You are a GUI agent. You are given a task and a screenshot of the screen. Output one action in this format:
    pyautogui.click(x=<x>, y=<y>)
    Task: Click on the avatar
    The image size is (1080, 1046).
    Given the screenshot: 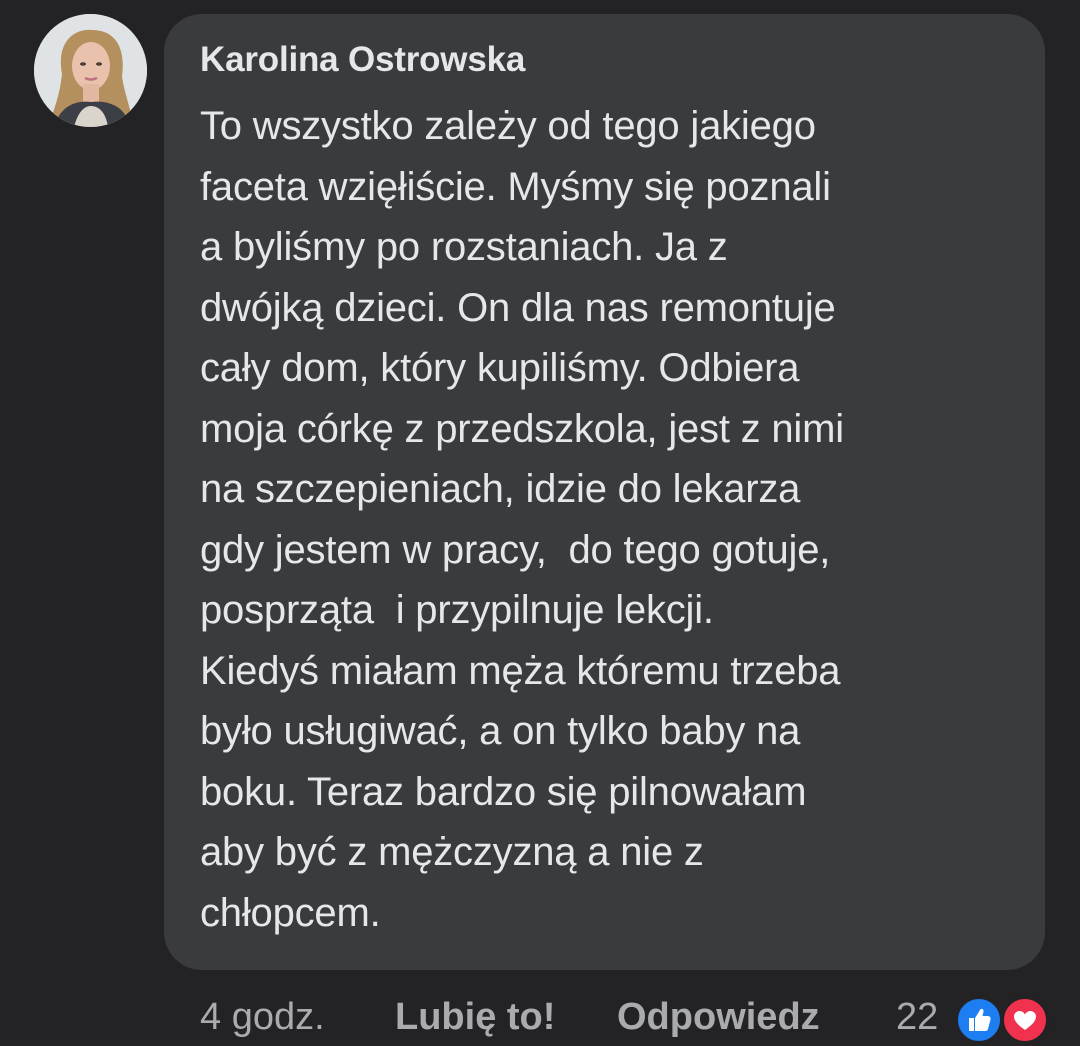 What is the action you would take?
    pyautogui.click(x=90, y=70)
    